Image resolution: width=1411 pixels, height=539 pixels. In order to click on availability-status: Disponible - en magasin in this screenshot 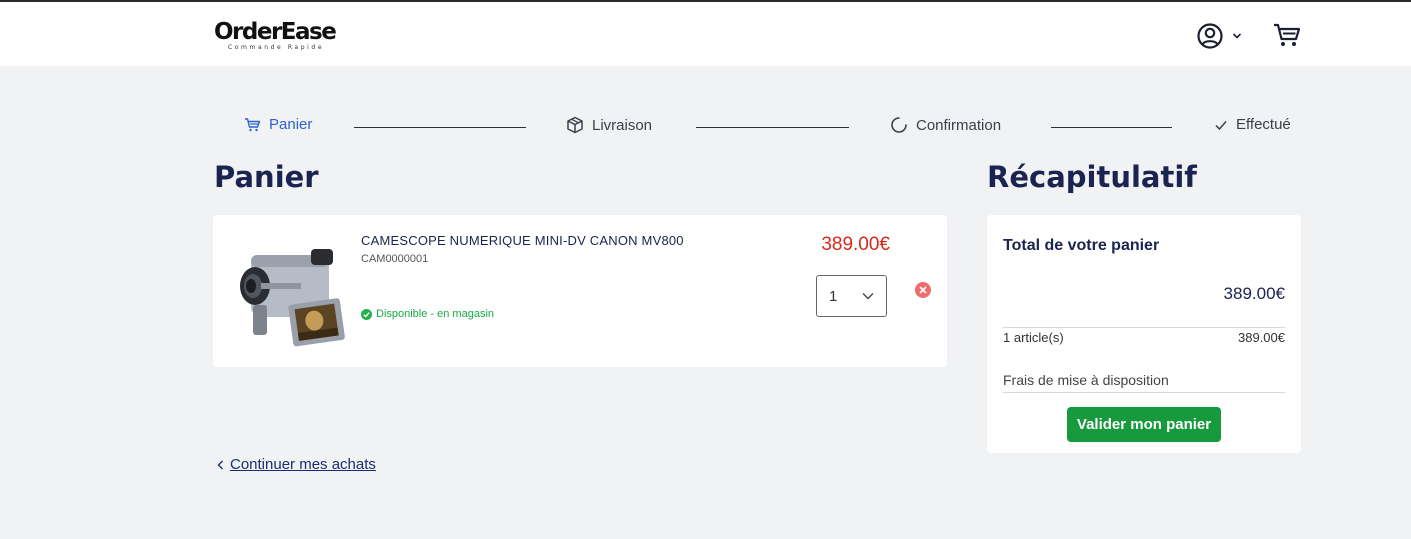, I will do `click(427, 314)`.